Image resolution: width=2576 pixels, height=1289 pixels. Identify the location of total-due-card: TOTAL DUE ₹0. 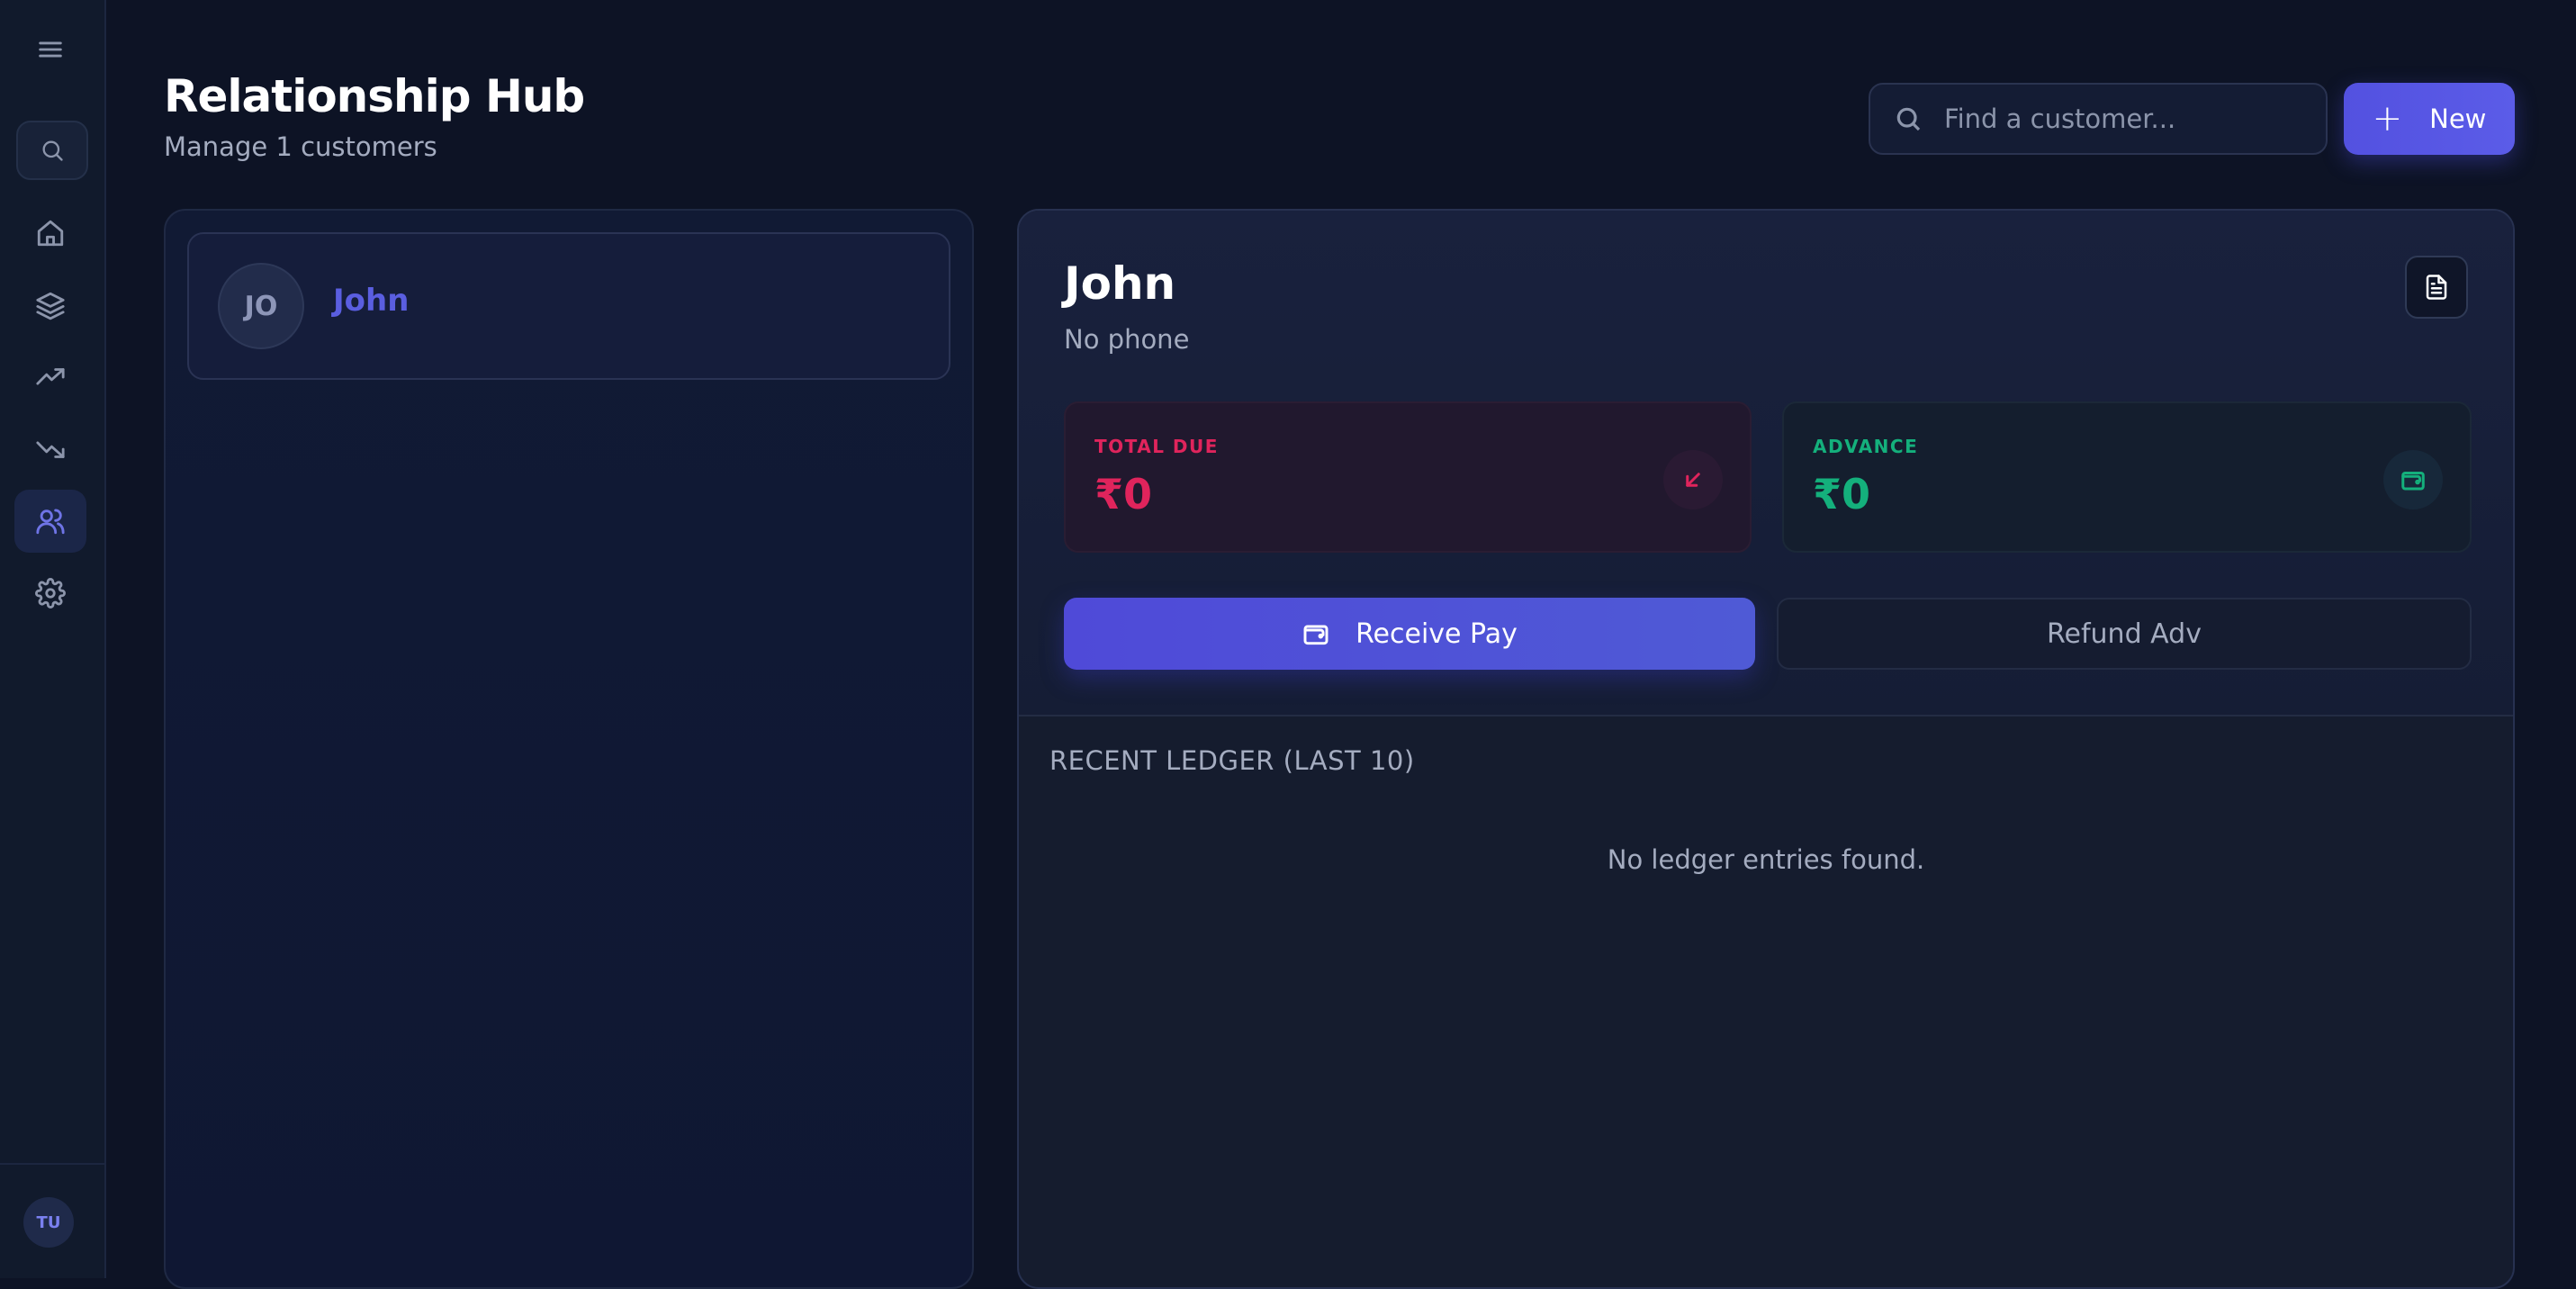
(1408, 477).